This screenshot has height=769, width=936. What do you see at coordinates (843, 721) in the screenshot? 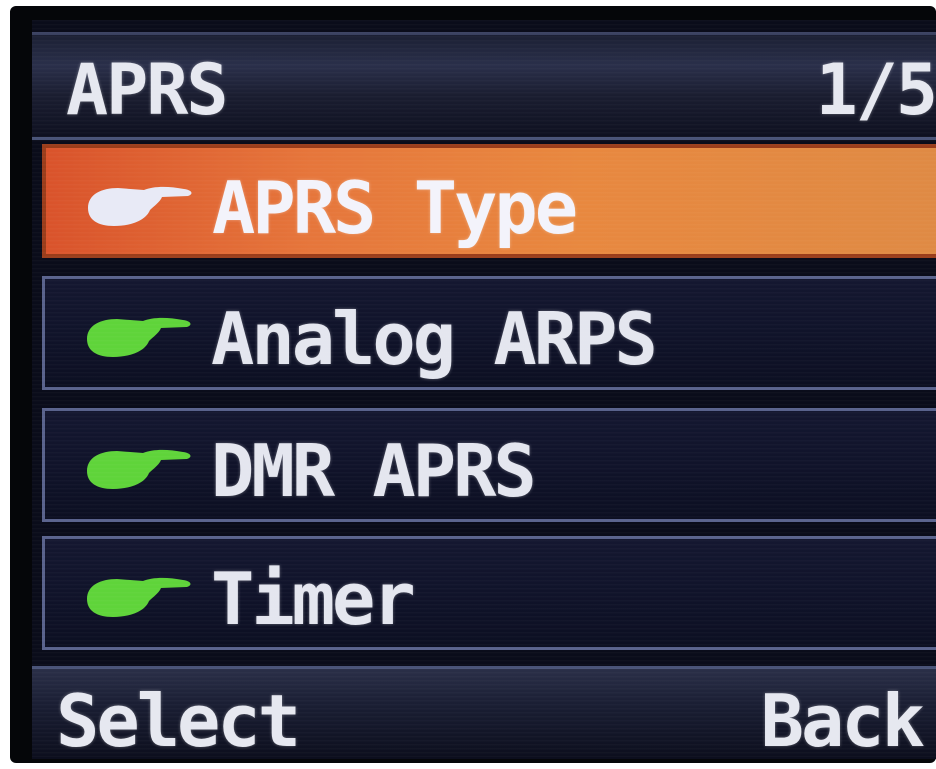
I see `back-softkey: Back` at bounding box center [843, 721].